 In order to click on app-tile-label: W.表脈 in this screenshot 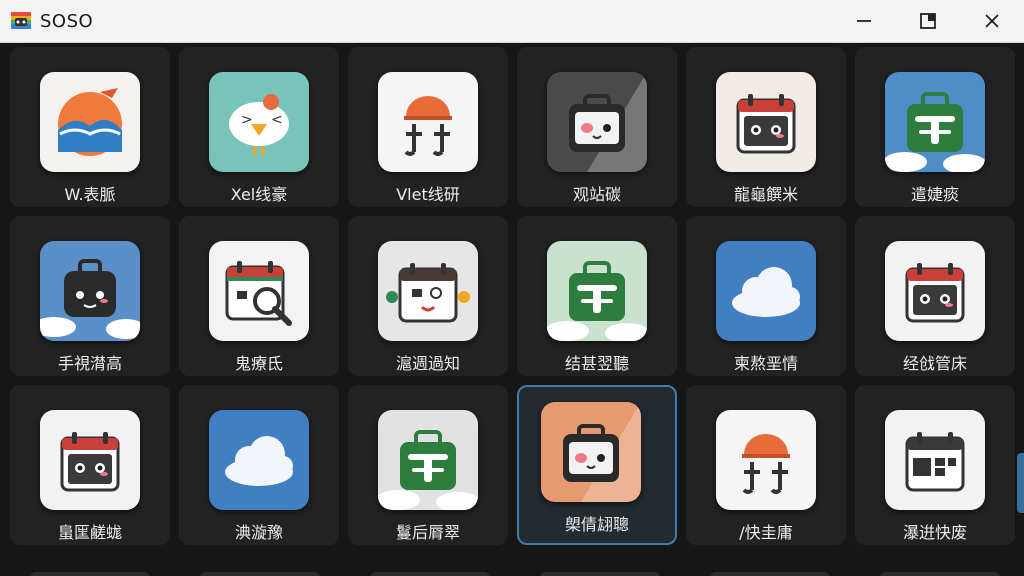, I will do `click(90, 194)`.